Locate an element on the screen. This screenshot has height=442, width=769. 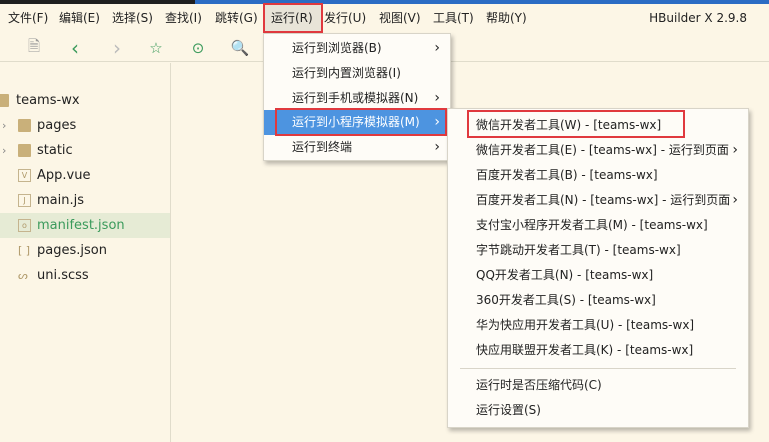
menu-item-label: 运行时是否压缩代码(C) is located at coordinates (539, 385).